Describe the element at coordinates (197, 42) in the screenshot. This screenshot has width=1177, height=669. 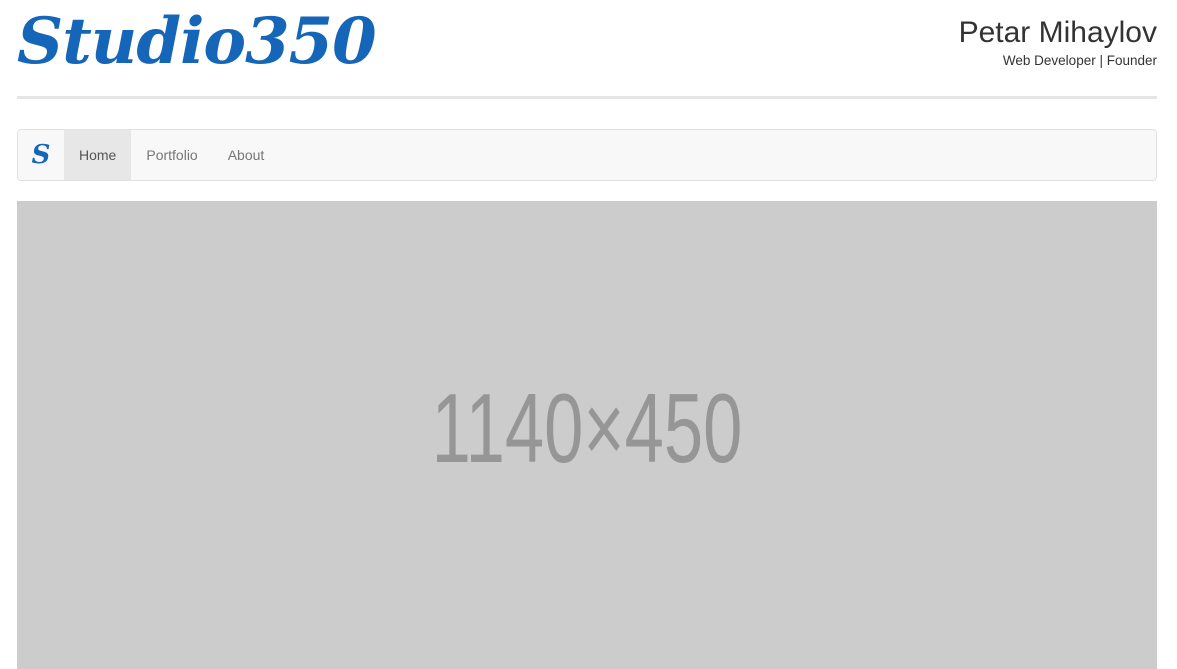
I see `site-logo: Studio350` at that location.